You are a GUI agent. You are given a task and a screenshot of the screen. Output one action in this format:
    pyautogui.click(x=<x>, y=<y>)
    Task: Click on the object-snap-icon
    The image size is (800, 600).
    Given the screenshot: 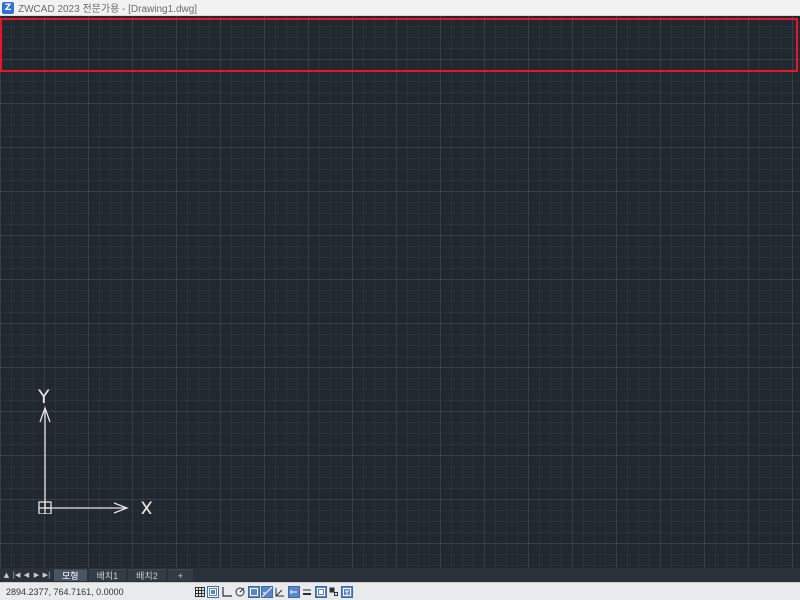 What is the action you would take?
    pyautogui.click(x=253, y=591)
    